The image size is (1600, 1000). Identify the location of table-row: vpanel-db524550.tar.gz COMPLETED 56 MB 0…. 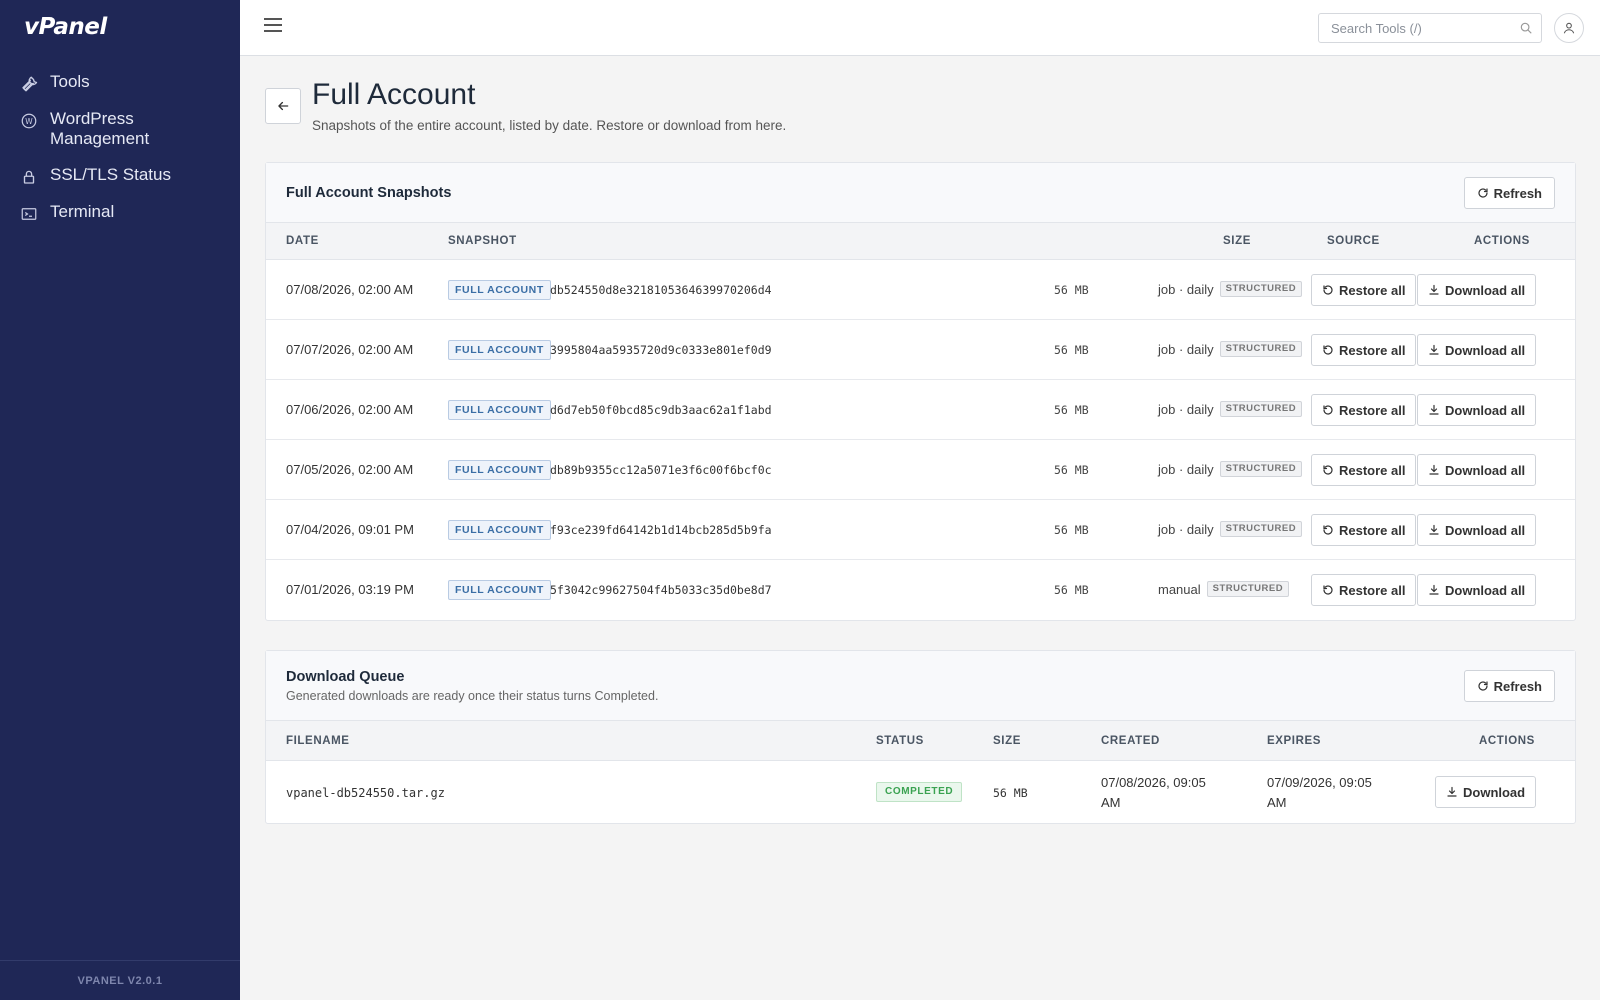
(920, 792).